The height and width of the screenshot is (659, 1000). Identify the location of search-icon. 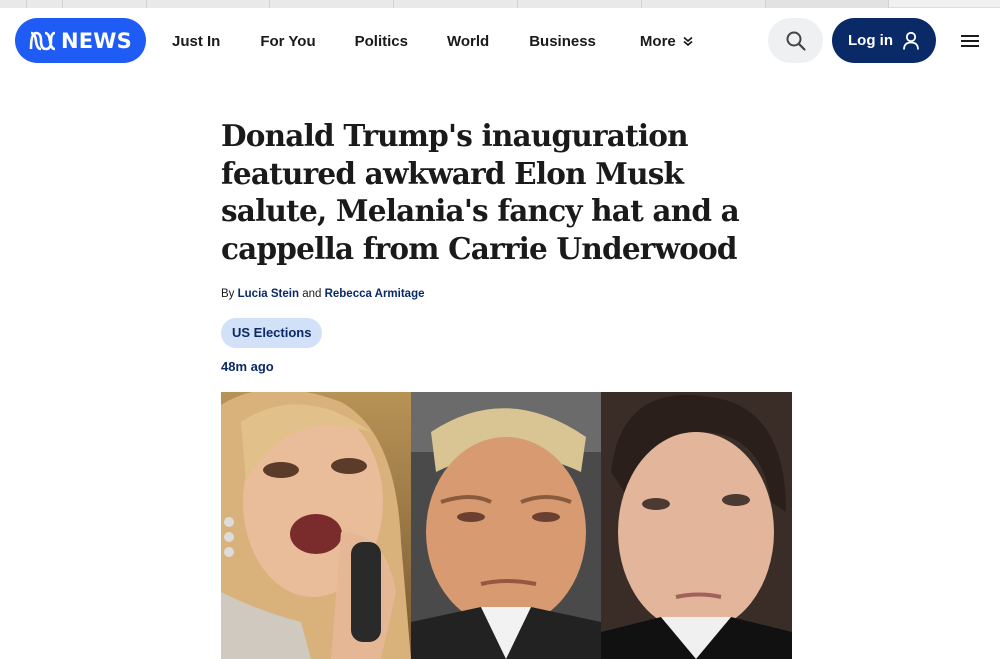
(796, 41).